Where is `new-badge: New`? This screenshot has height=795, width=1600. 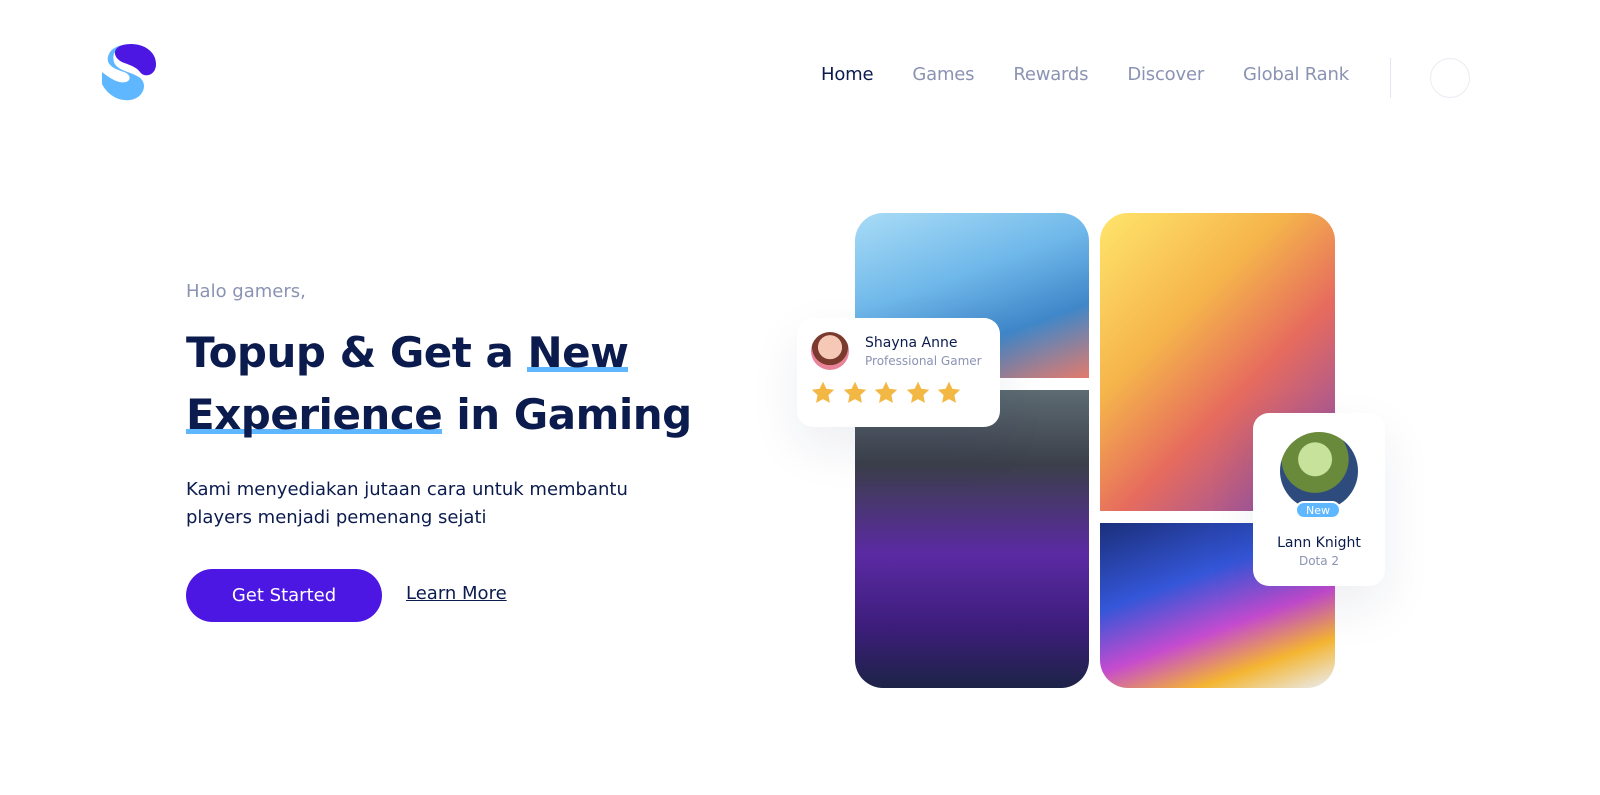
new-badge: New is located at coordinates (1318, 510).